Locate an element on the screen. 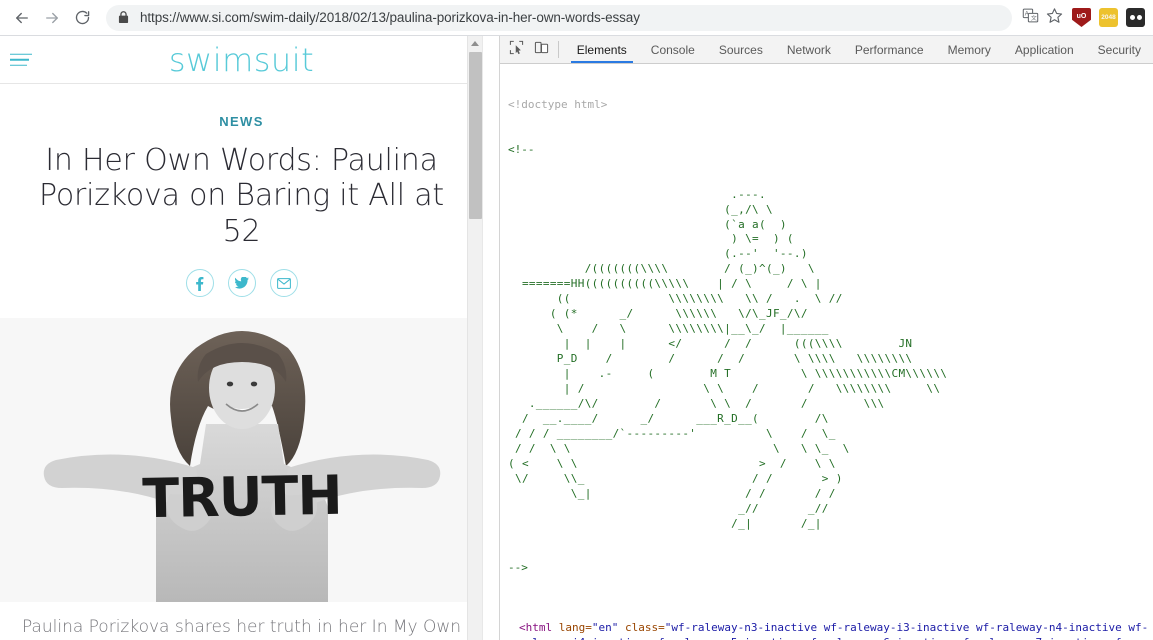  lock-icon is located at coordinates (123, 17).